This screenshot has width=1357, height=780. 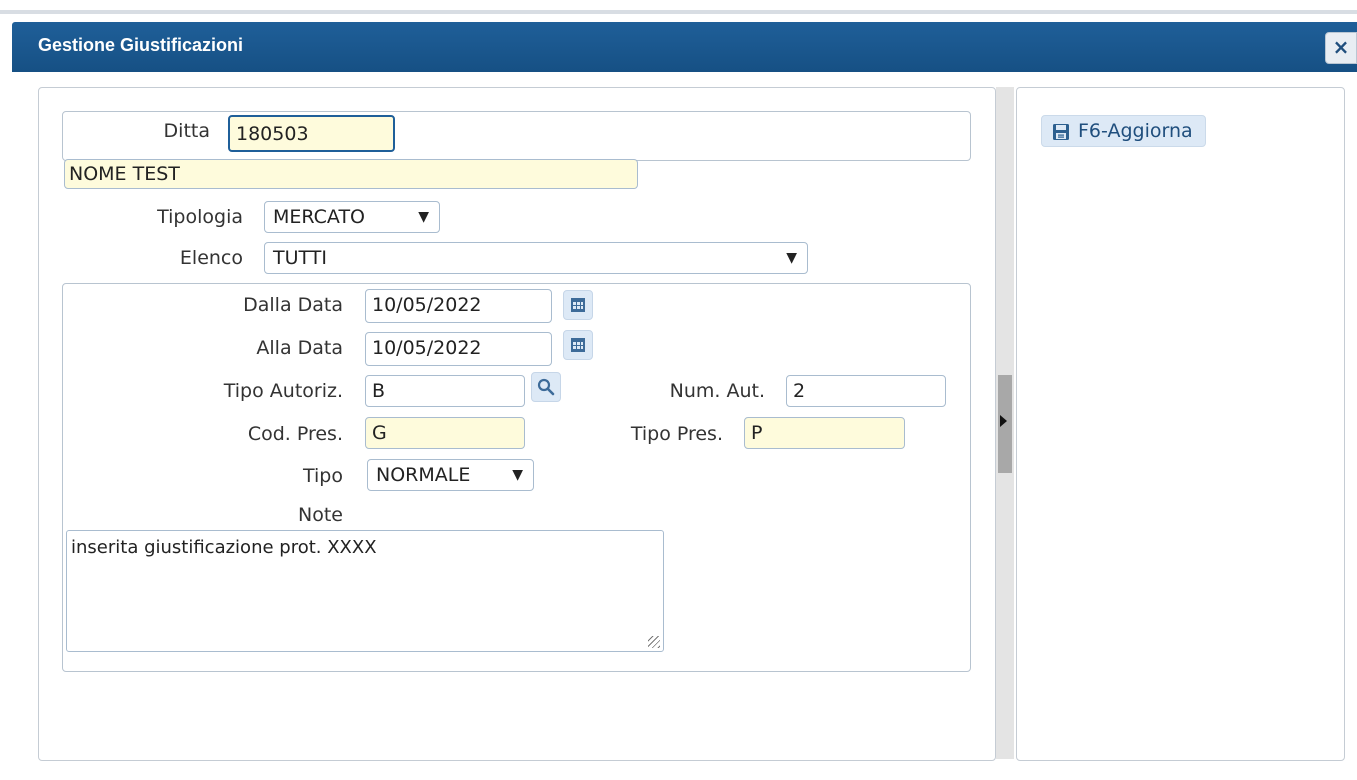 What do you see at coordinates (458, 349) in the screenshot?
I see `alla-data-input: 10/05/2022` at bounding box center [458, 349].